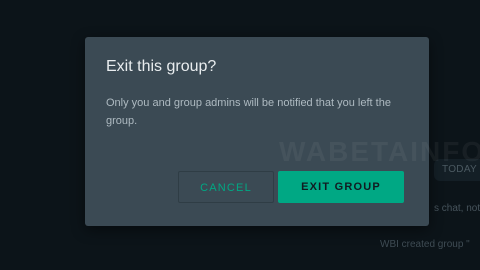  What do you see at coordinates (226, 187) in the screenshot?
I see `cancel-button: CANCEL` at bounding box center [226, 187].